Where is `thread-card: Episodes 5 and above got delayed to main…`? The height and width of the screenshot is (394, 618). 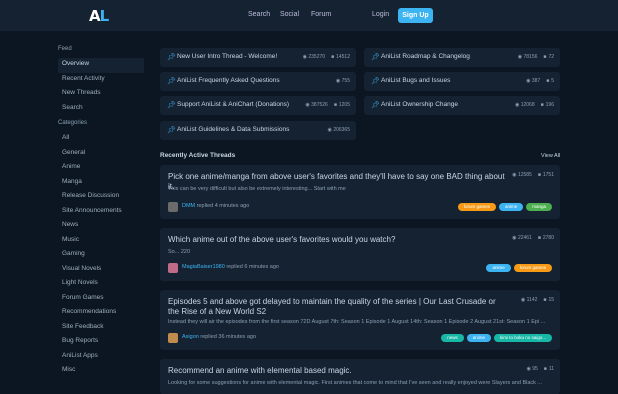
thread-card: Episodes 5 and above got delayed to main… is located at coordinates (360, 320).